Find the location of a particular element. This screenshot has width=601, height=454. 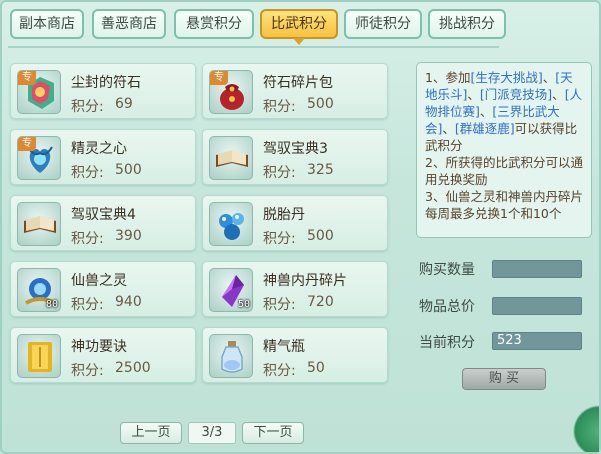

shop-item: 精气瓶 积分: 50 is located at coordinates (295, 355).